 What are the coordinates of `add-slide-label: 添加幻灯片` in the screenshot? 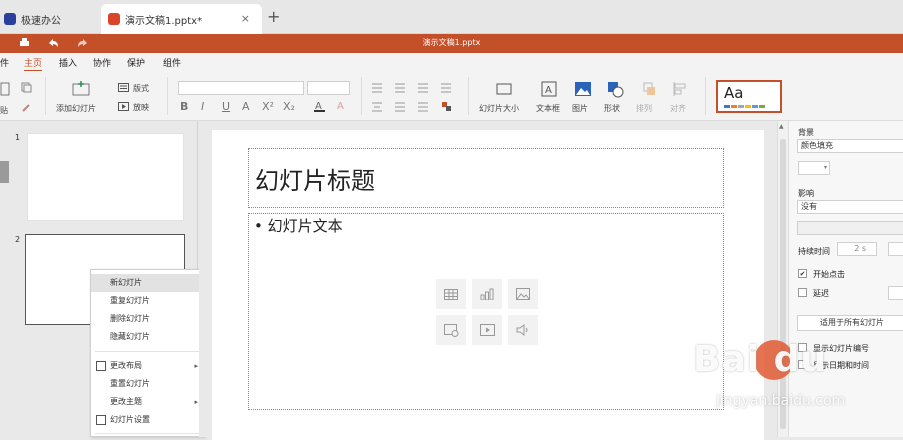 It's located at (76, 108).